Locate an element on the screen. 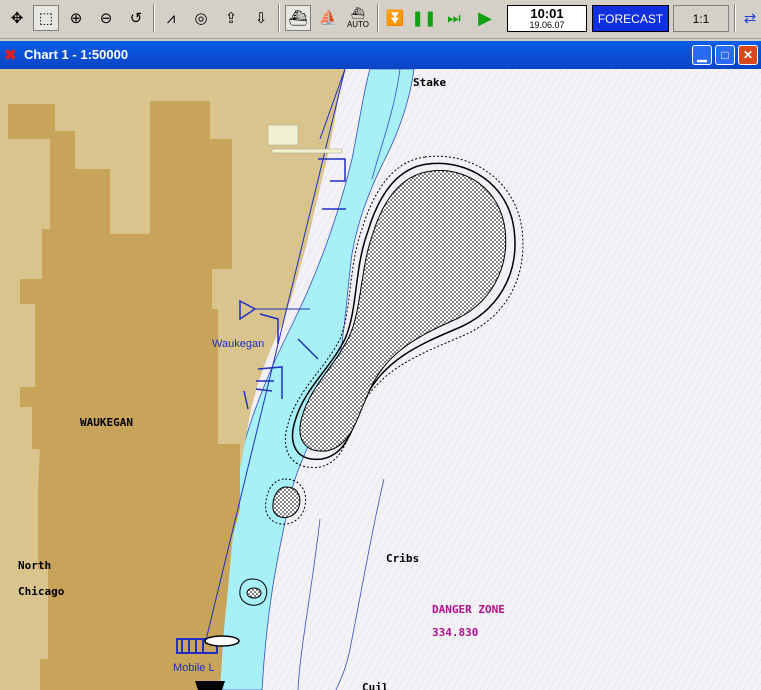  tiny-shoal is located at coordinates (254, 593).